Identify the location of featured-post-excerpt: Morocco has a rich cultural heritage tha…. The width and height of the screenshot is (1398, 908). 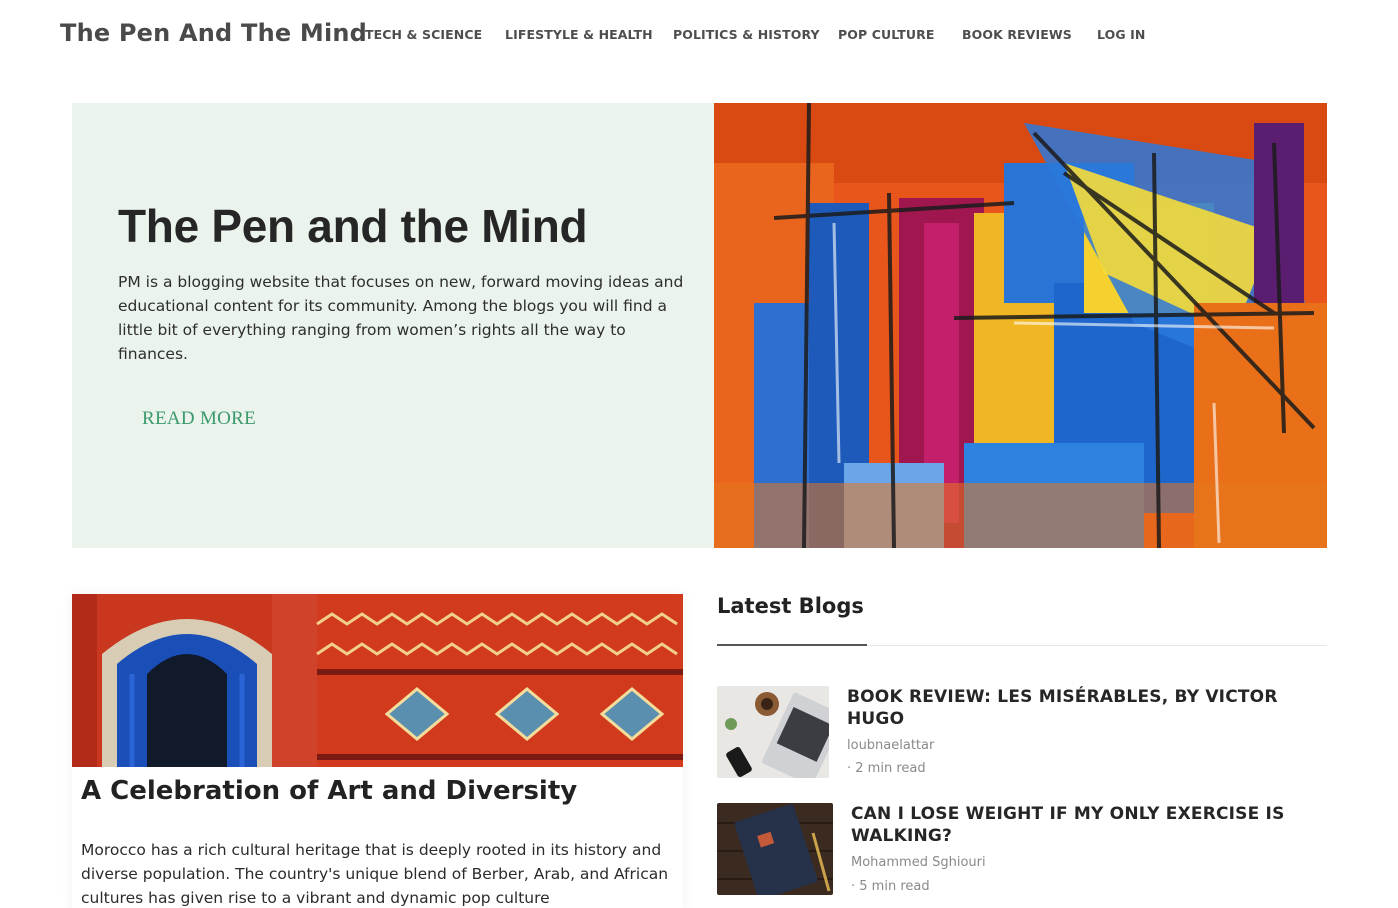
(375, 874).